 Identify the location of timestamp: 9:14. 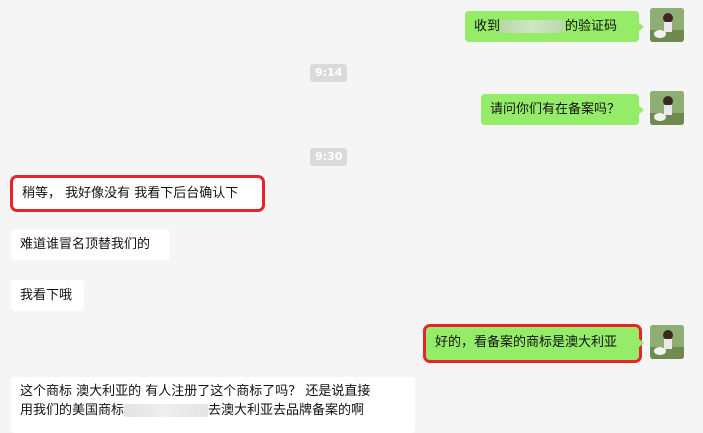
(329, 73).